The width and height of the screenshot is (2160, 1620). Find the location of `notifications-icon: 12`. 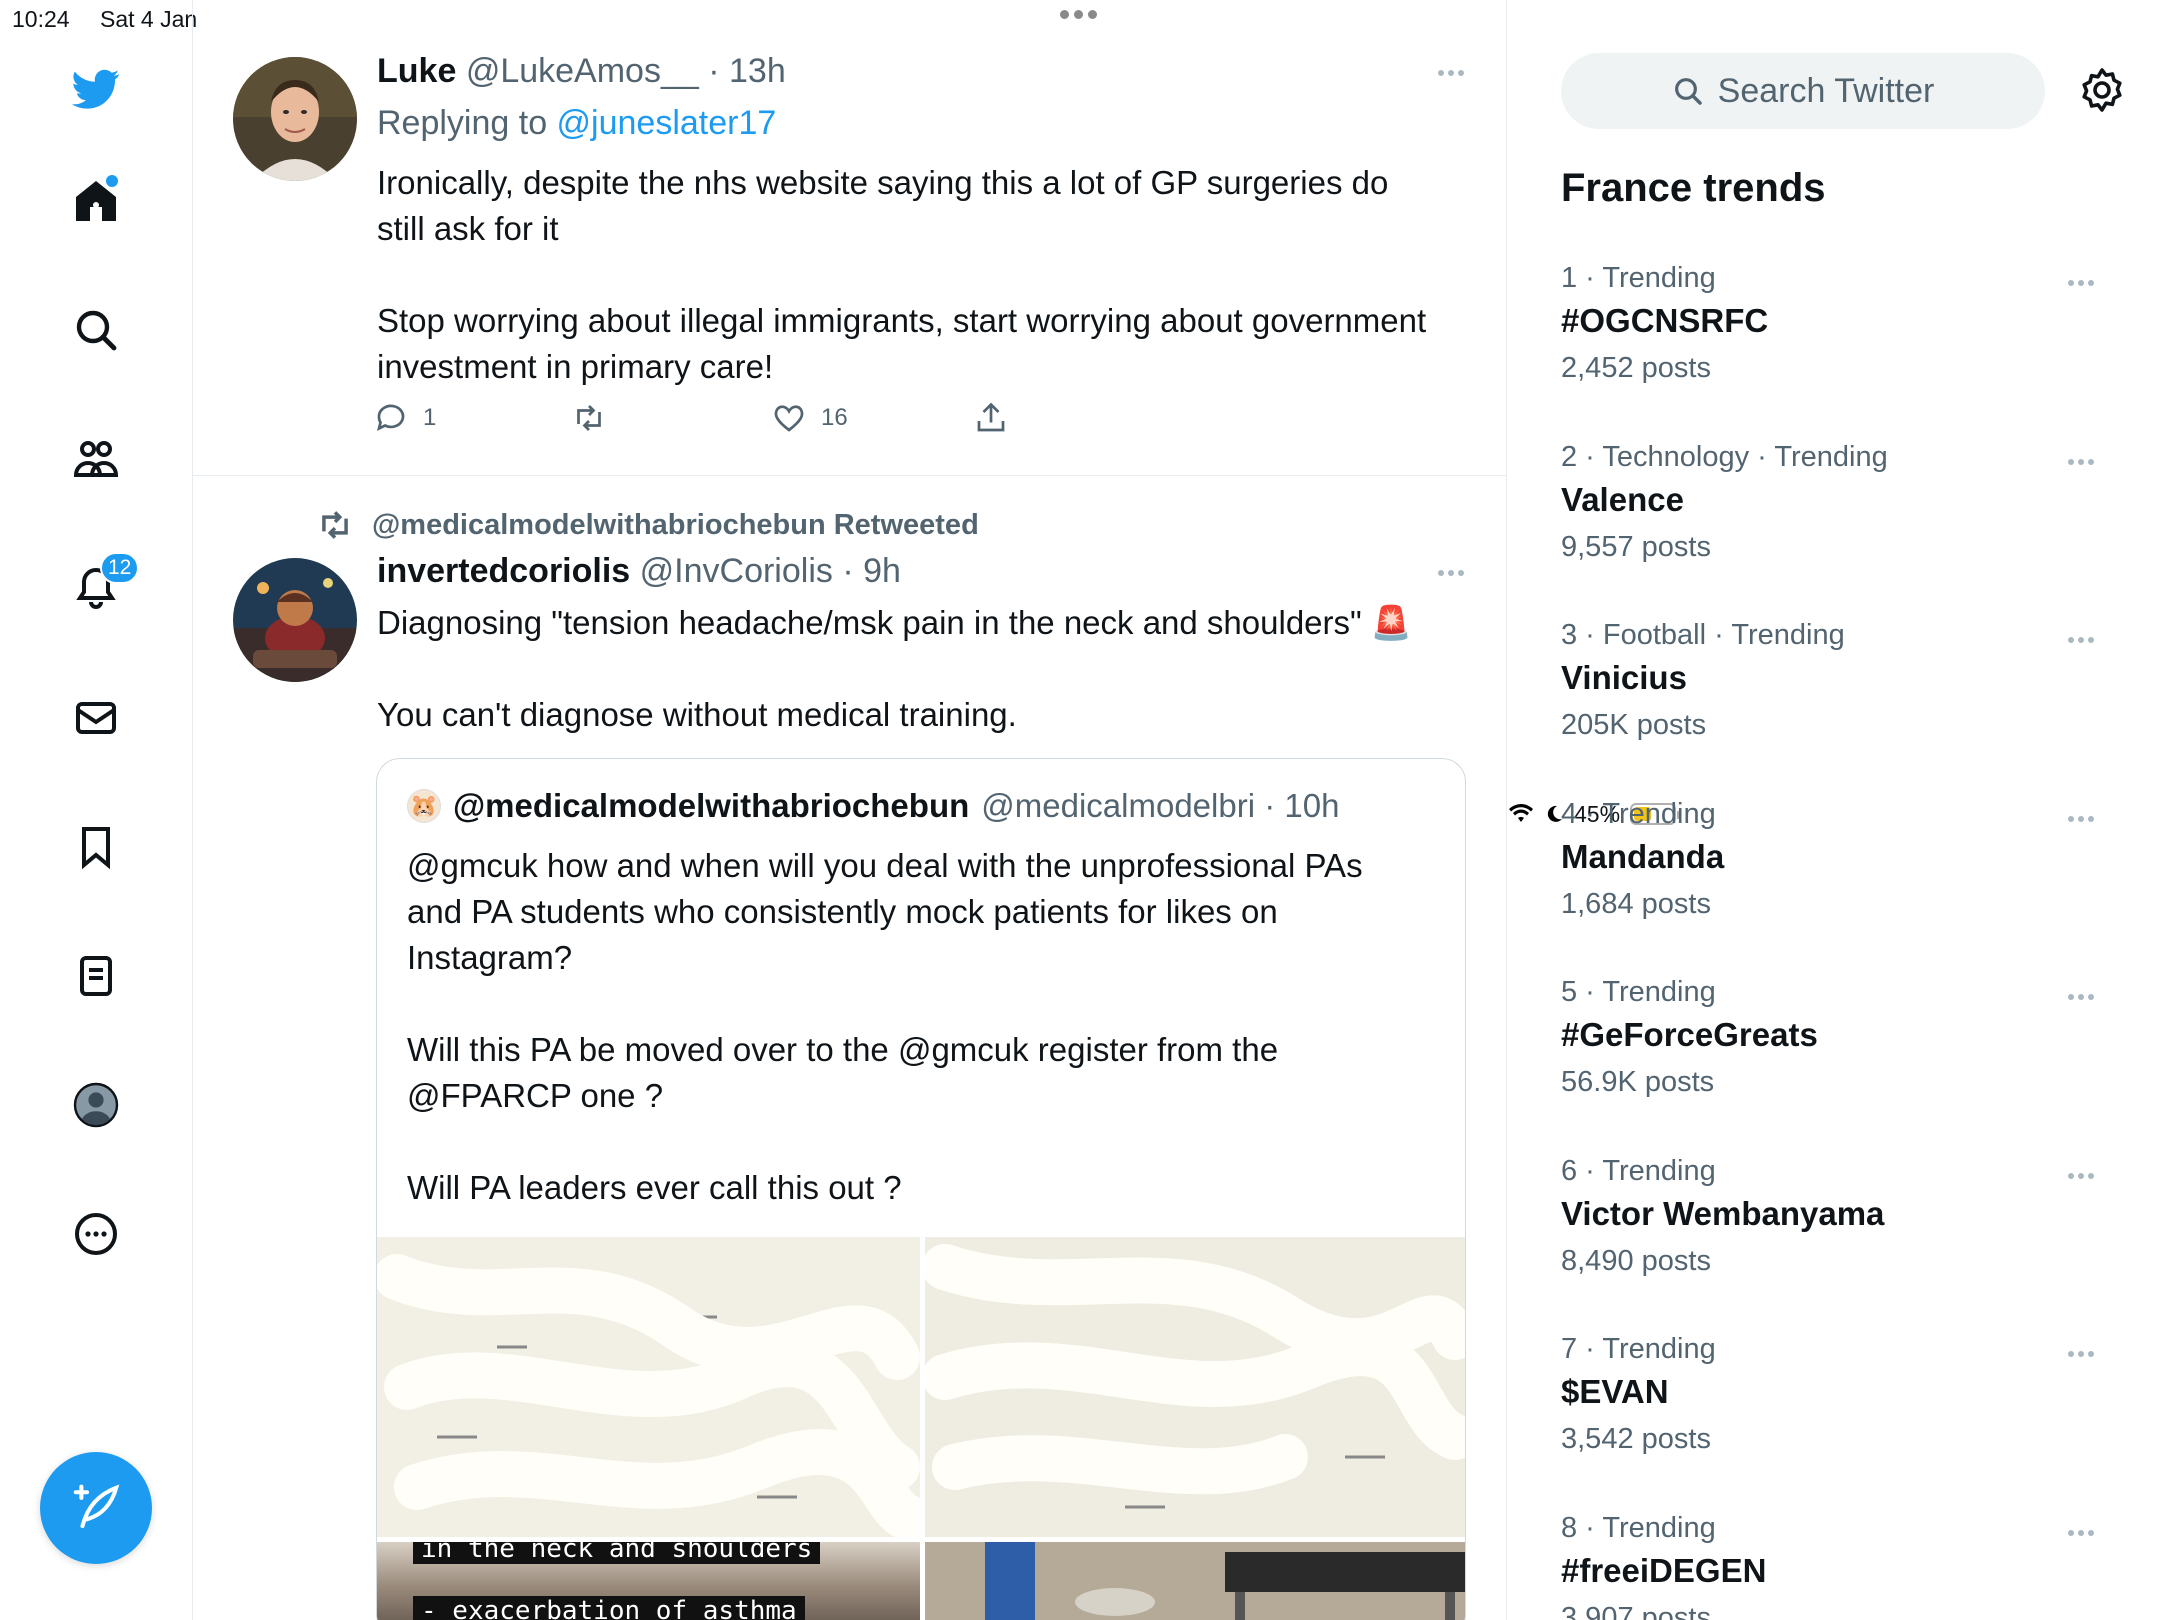

notifications-icon: 12 is located at coordinates (100, 588).